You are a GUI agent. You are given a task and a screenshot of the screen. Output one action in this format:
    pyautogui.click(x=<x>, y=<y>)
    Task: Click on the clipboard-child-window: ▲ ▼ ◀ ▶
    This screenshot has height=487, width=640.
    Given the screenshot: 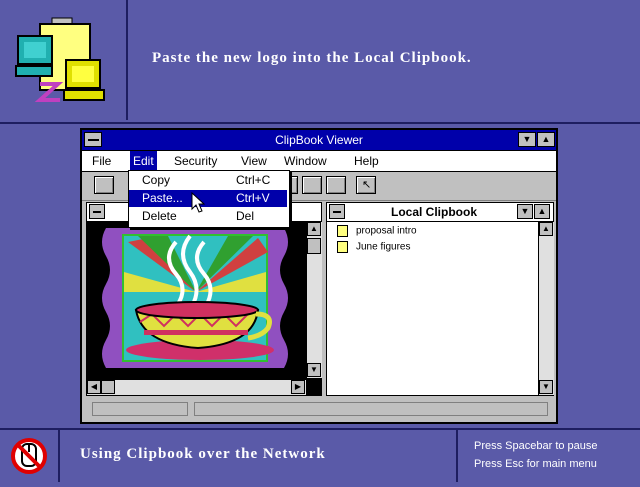 What is the action you would take?
    pyautogui.click(x=204, y=299)
    